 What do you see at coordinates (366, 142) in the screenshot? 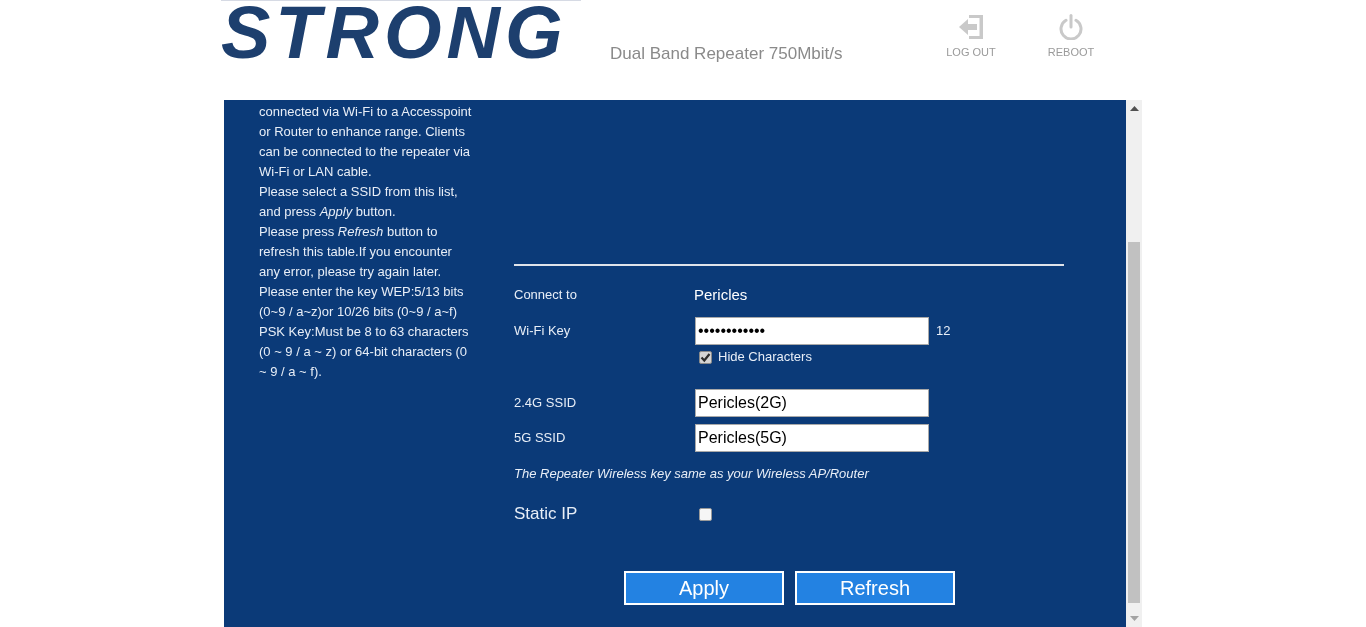
I see `help-text: connected via Wi-Fi to a Accesspoint or Router to enhance range. Clients can be connected to the repeater via Wi-Fi or LAN cable.` at bounding box center [366, 142].